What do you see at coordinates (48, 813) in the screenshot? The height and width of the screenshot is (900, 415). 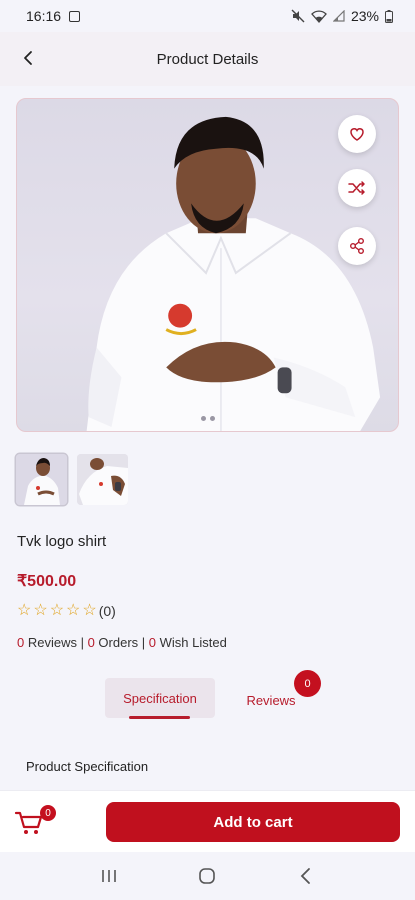 I see `cart-count-badge: 0` at bounding box center [48, 813].